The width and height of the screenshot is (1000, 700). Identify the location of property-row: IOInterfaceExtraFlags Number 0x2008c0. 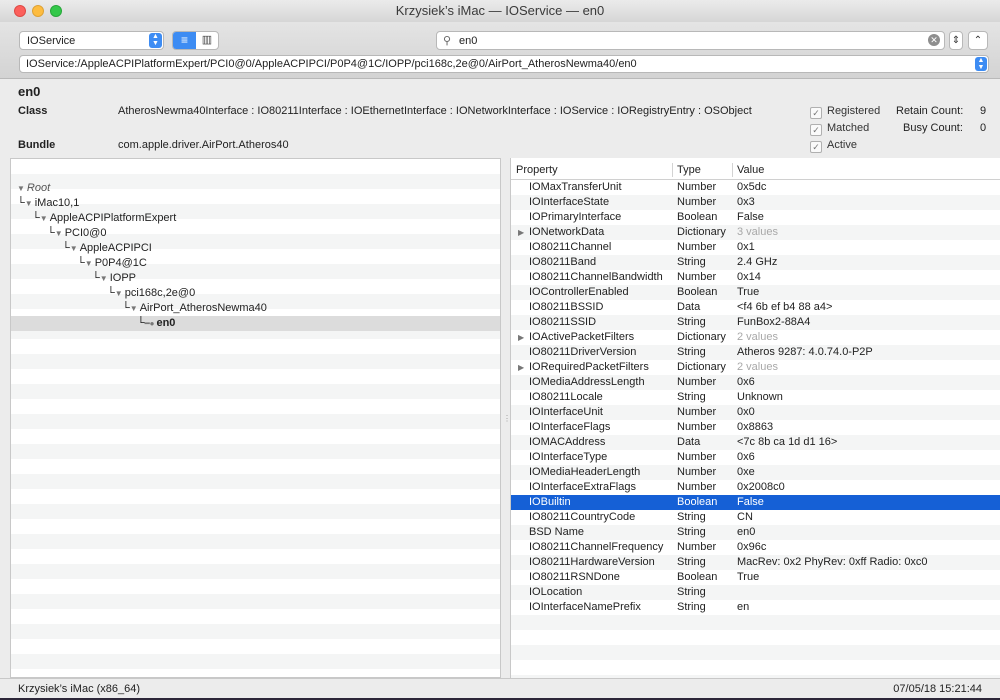
(755, 487).